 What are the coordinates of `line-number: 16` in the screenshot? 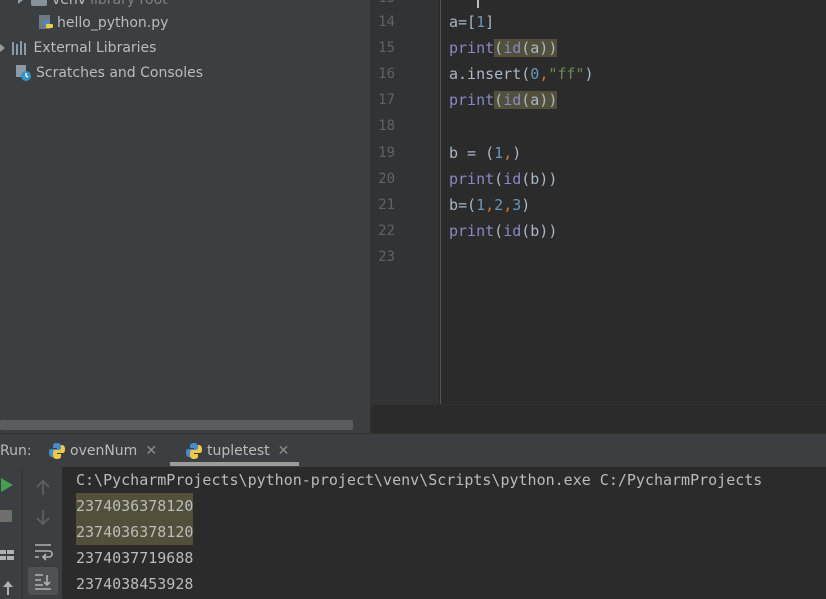 It's located at (386, 74).